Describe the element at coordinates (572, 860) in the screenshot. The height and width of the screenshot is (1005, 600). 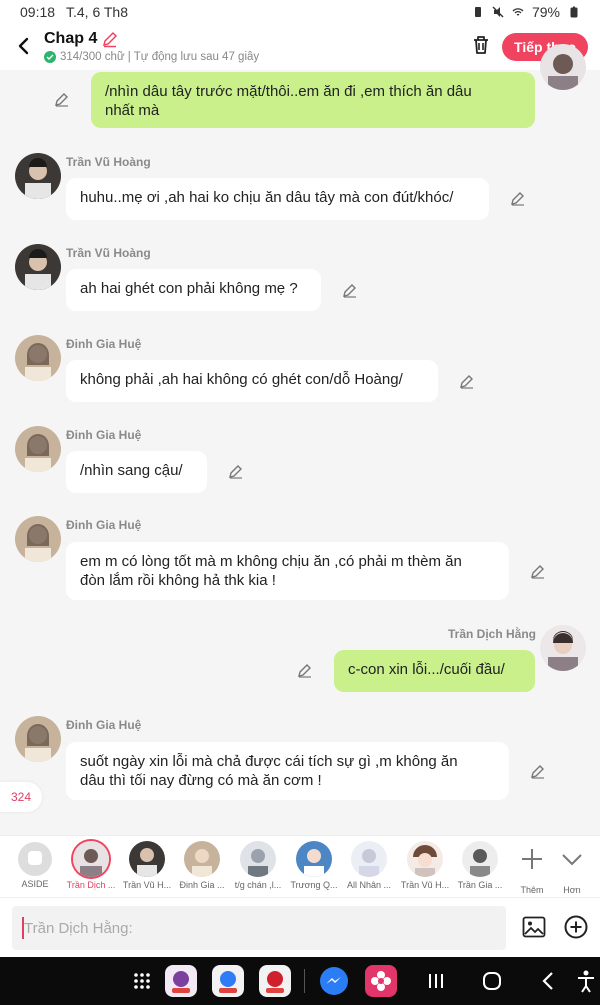
I see `chevron-down-icon` at that location.